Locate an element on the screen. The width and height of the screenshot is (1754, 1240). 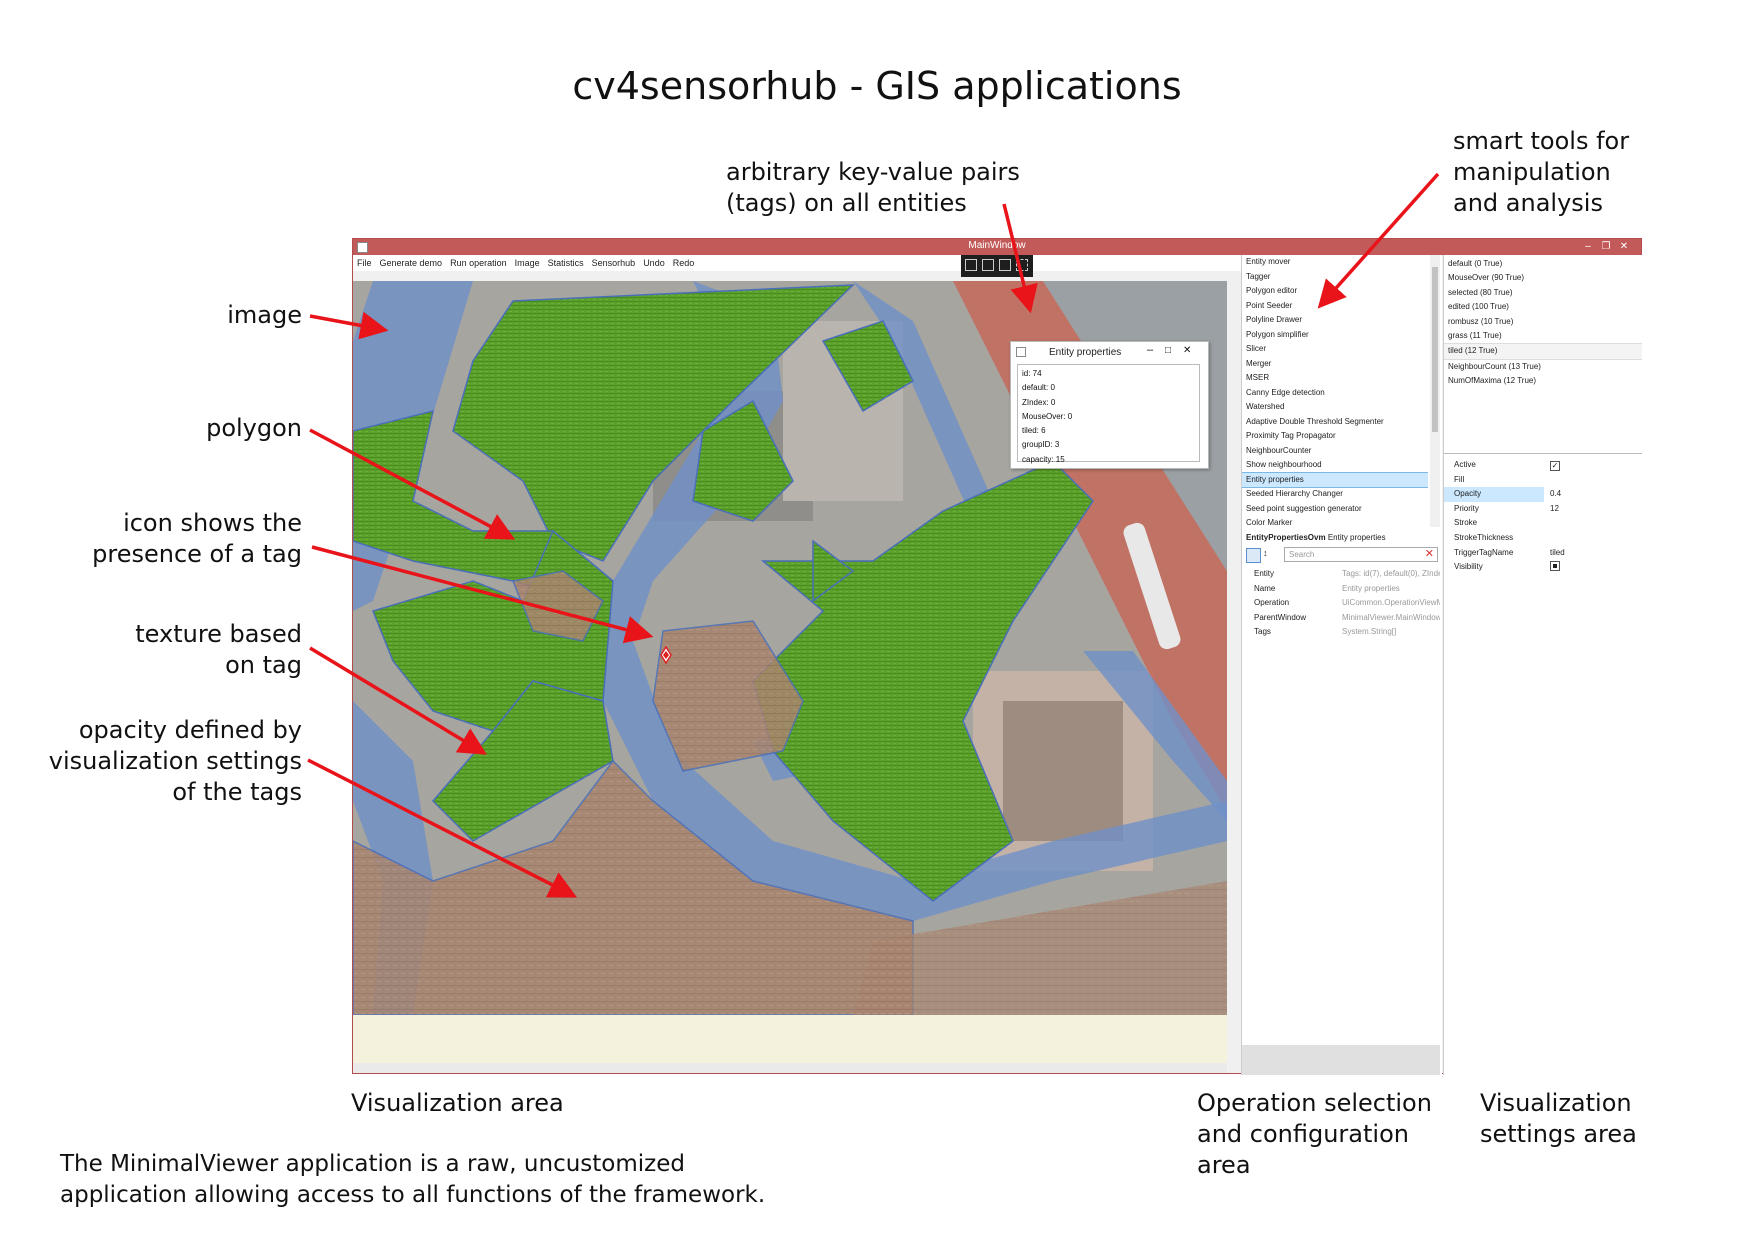
visualization-tag-item: NumOfMaxima (12 True) is located at coordinates (1543, 381).